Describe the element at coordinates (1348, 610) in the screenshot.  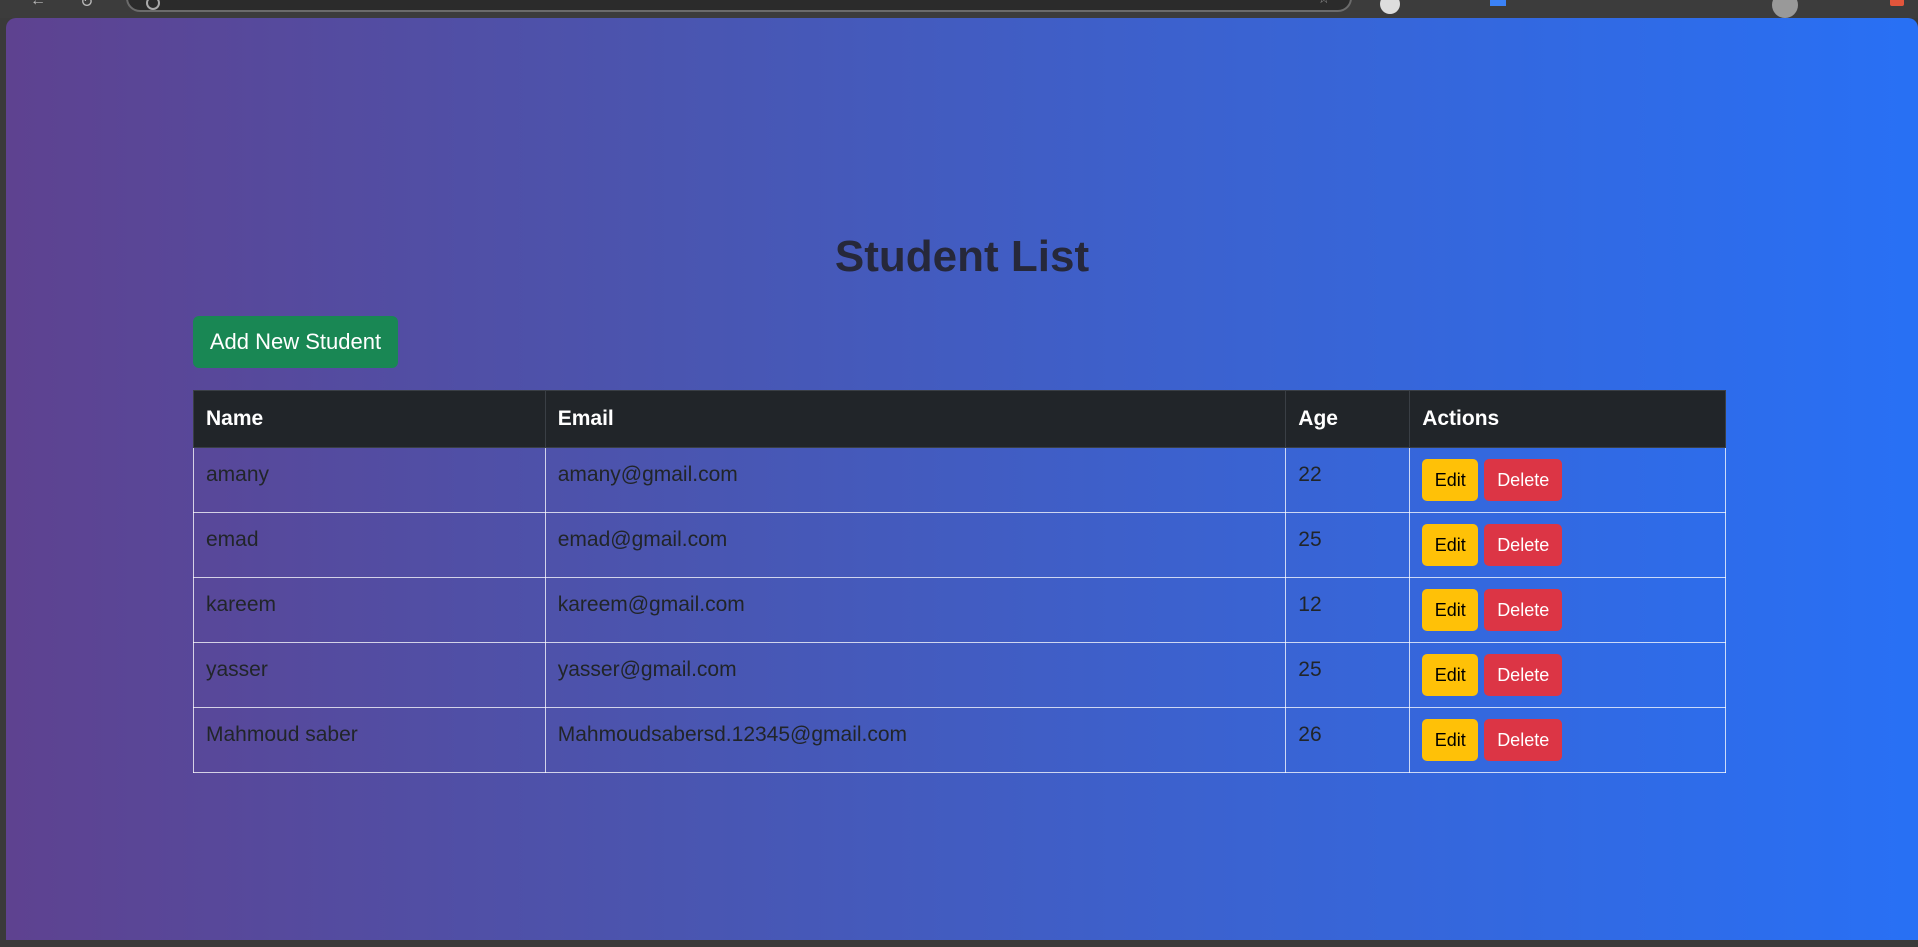
I see `cell-age: 12` at that location.